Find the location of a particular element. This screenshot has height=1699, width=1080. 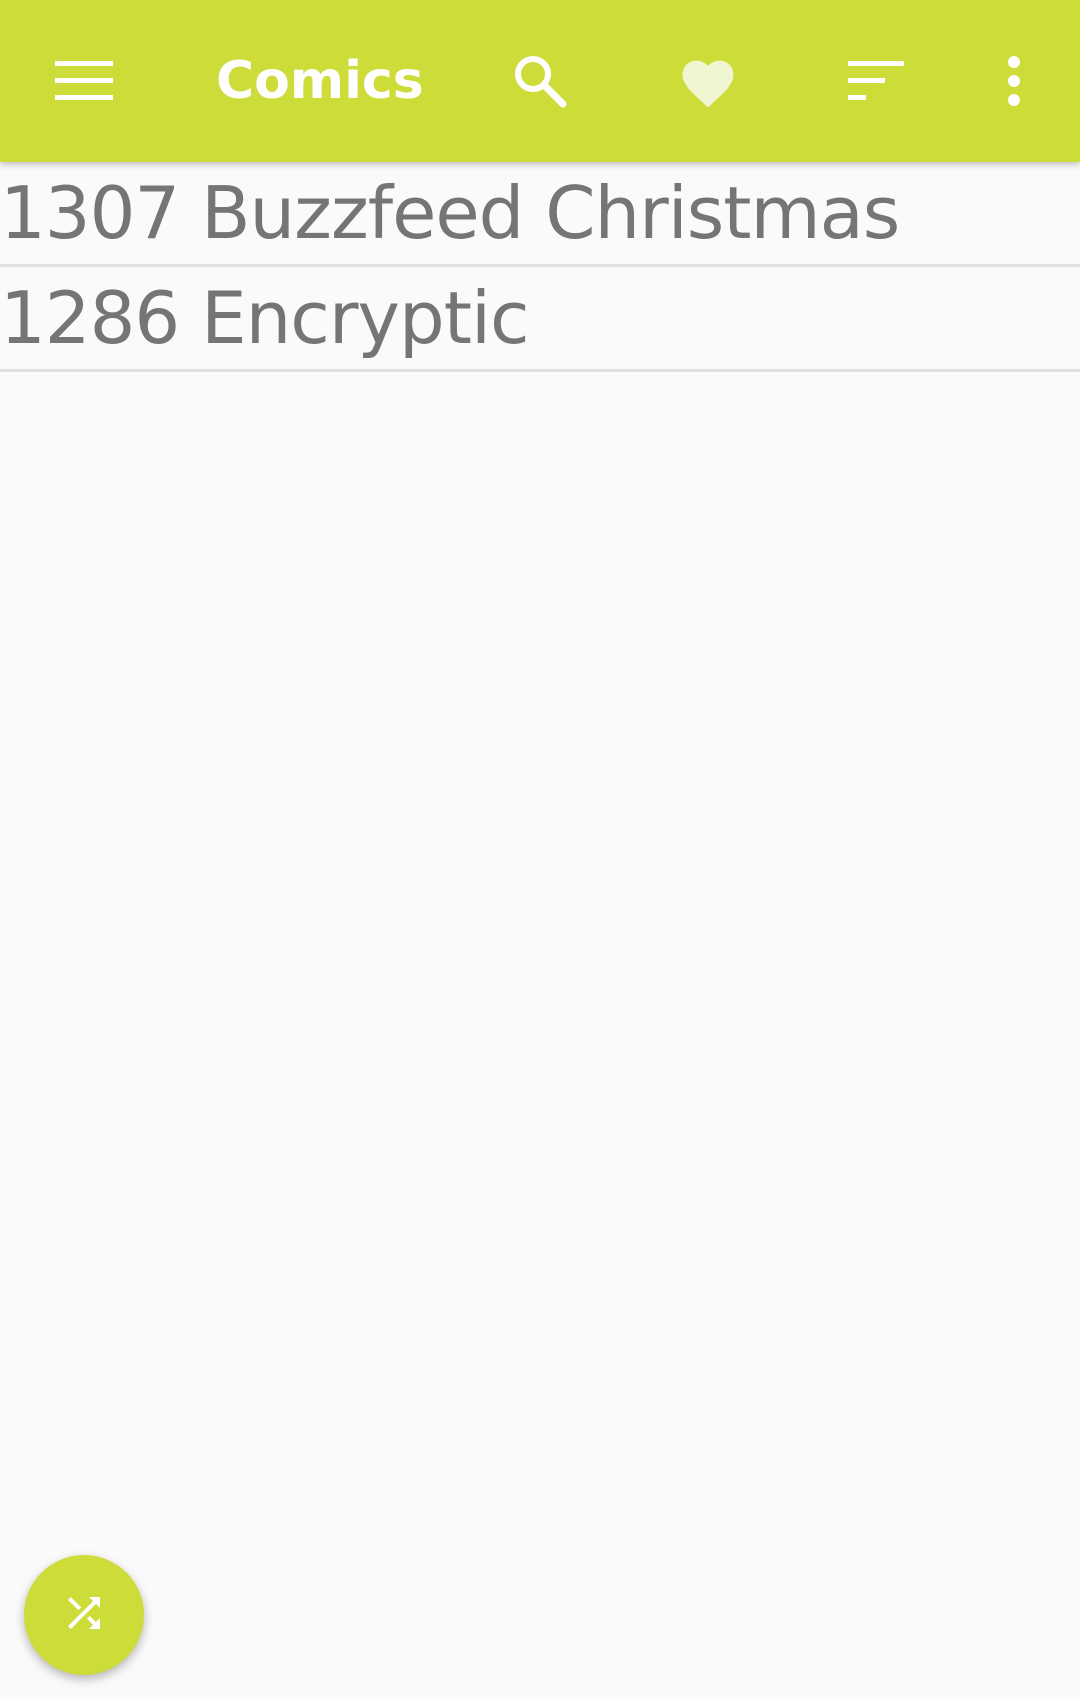

shuffle-icon is located at coordinates (84, 1615).